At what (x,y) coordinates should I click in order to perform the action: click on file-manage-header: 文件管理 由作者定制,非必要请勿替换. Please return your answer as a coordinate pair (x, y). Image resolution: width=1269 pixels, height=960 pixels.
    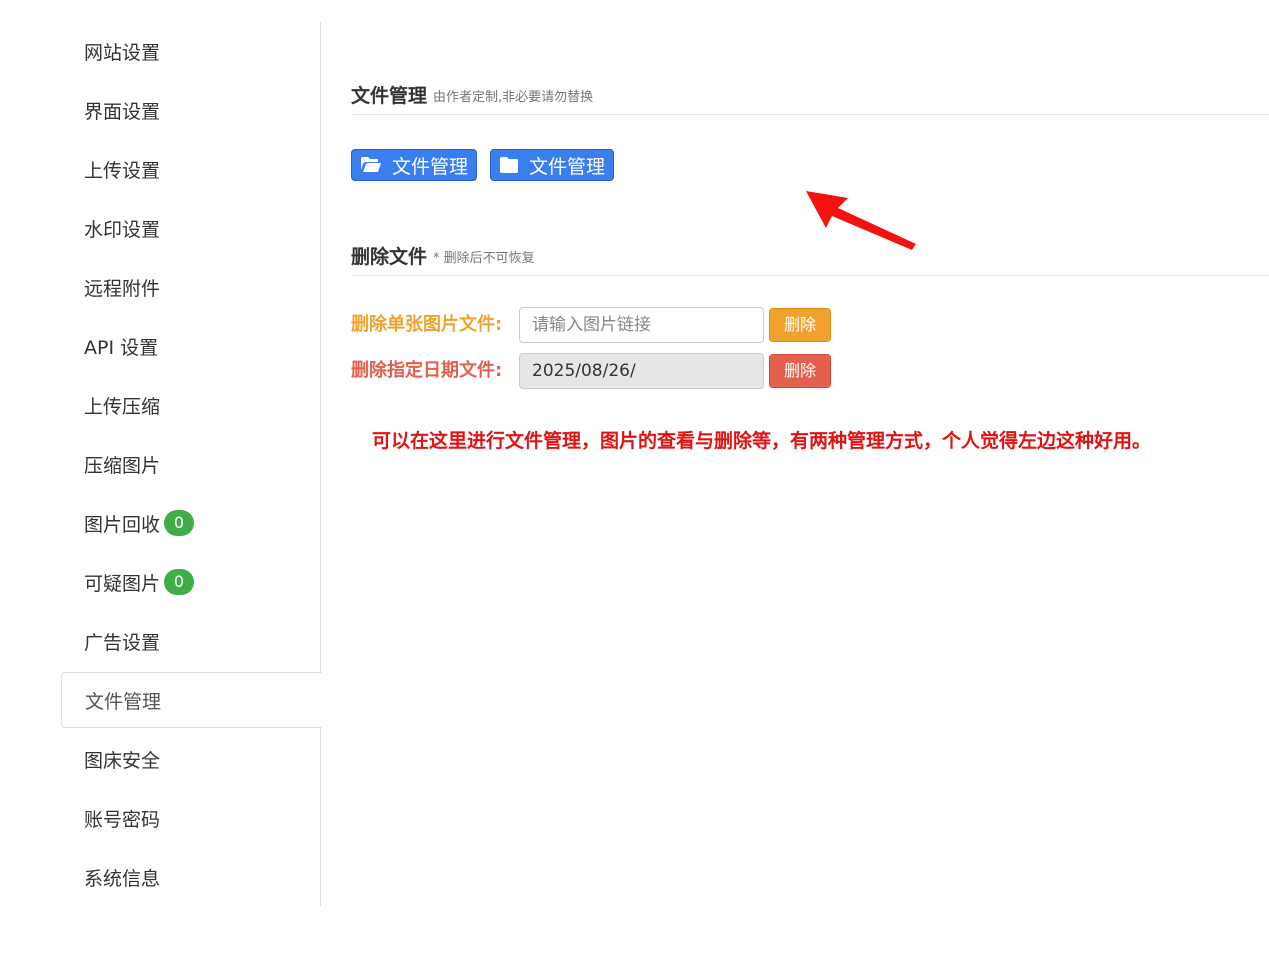
    Looking at the image, I should click on (810, 94).